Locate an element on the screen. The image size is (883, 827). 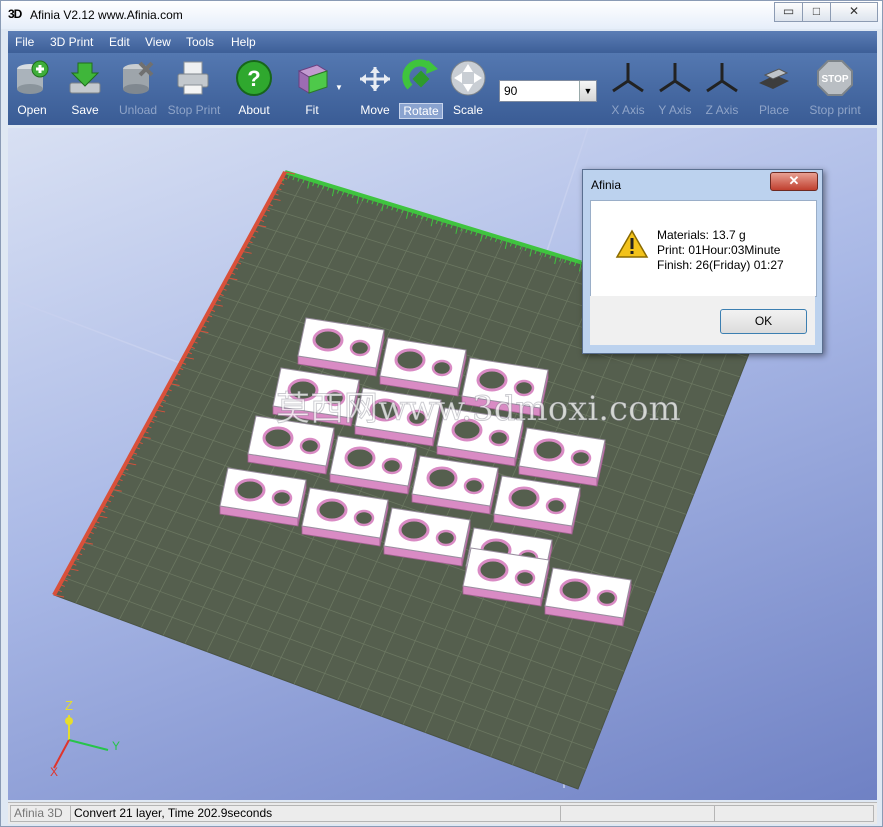
minimize-button: ▭ is located at coordinates (788, 12).